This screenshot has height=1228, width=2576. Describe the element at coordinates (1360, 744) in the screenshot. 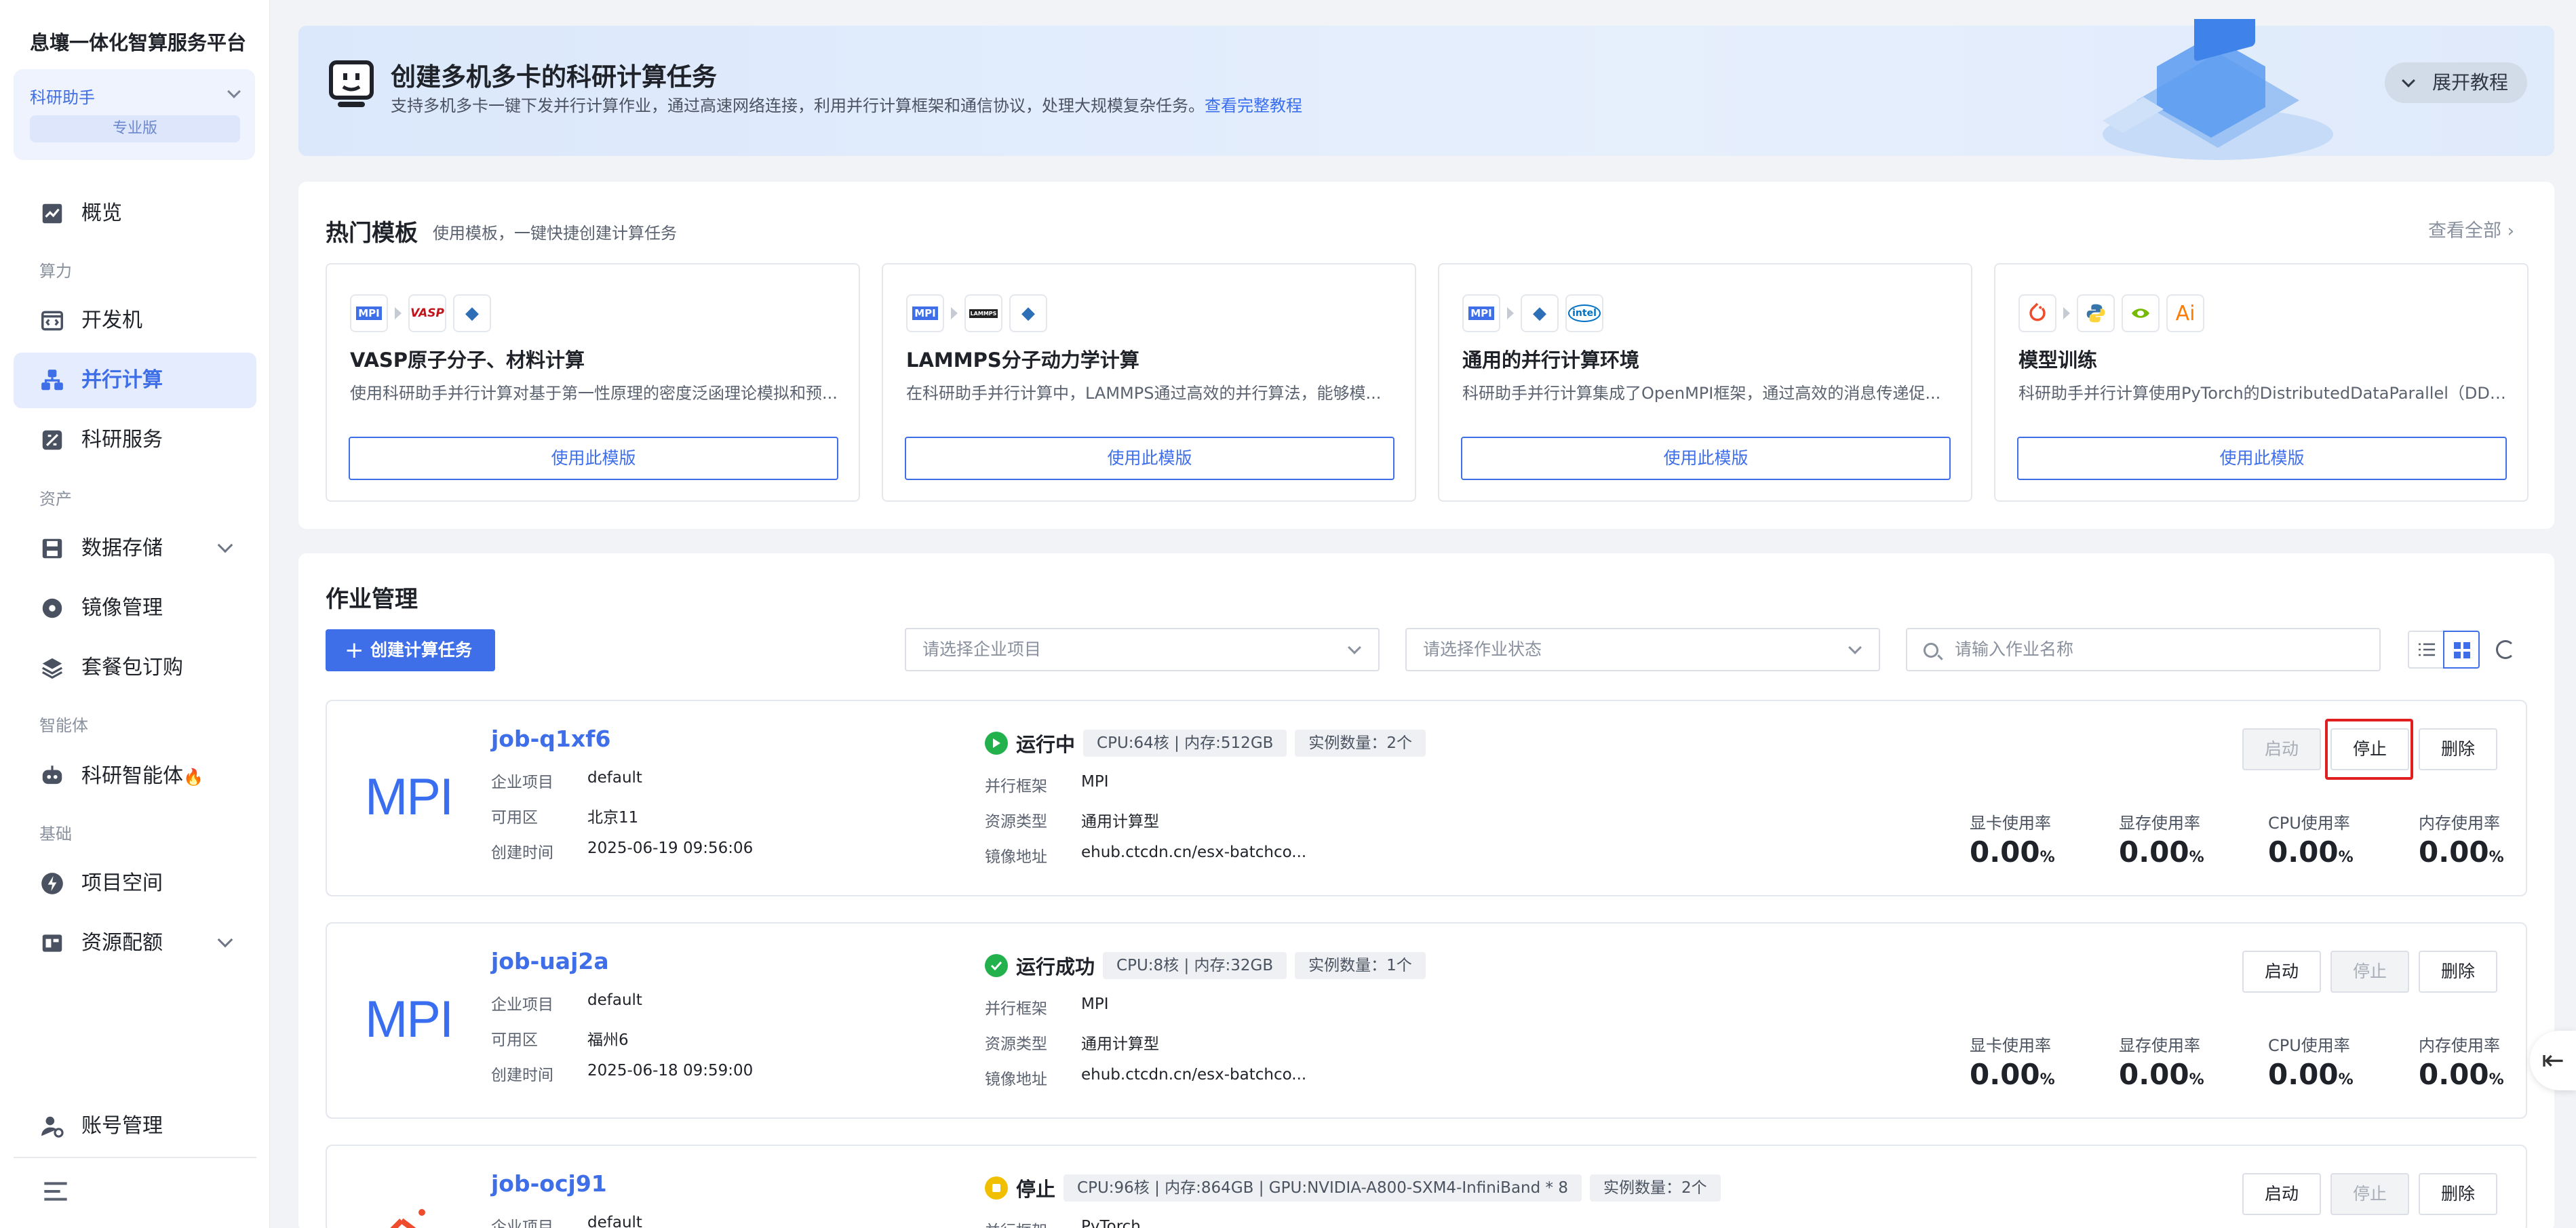

I see `instances-badge: 实例数量：2个` at that location.